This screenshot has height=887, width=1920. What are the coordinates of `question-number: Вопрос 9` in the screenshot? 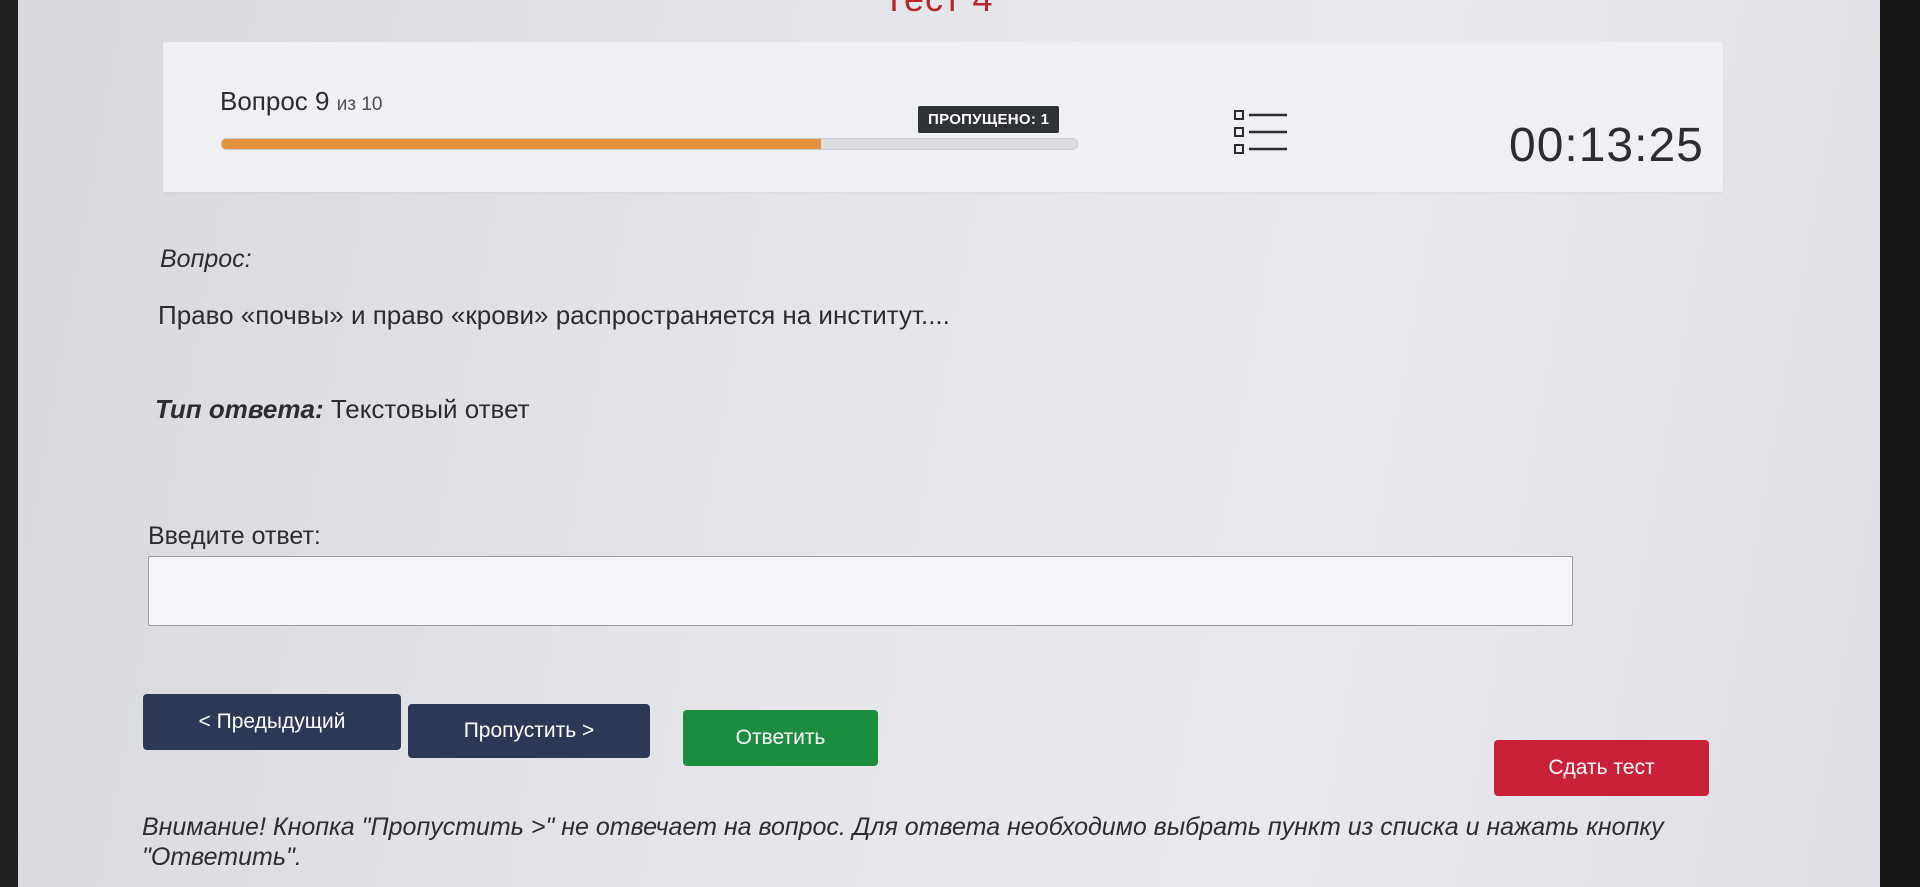 It's located at (275, 101).